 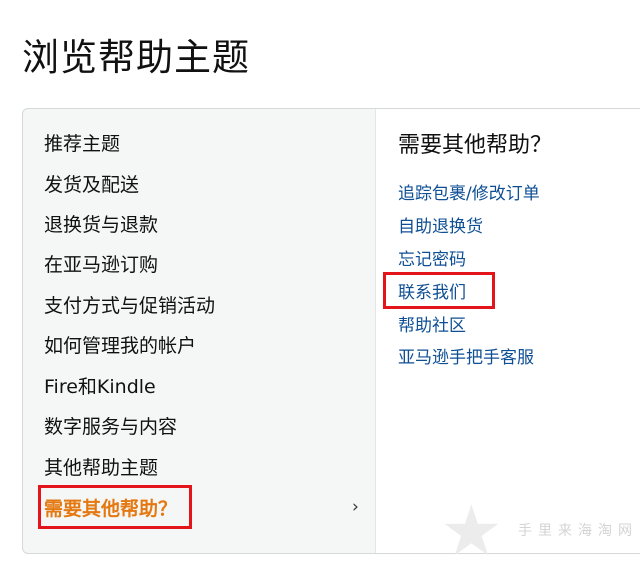 What do you see at coordinates (120, 346) in the screenshot?
I see `nav-item-manage-account: 如何管理我的帐户` at bounding box center [120, 346].